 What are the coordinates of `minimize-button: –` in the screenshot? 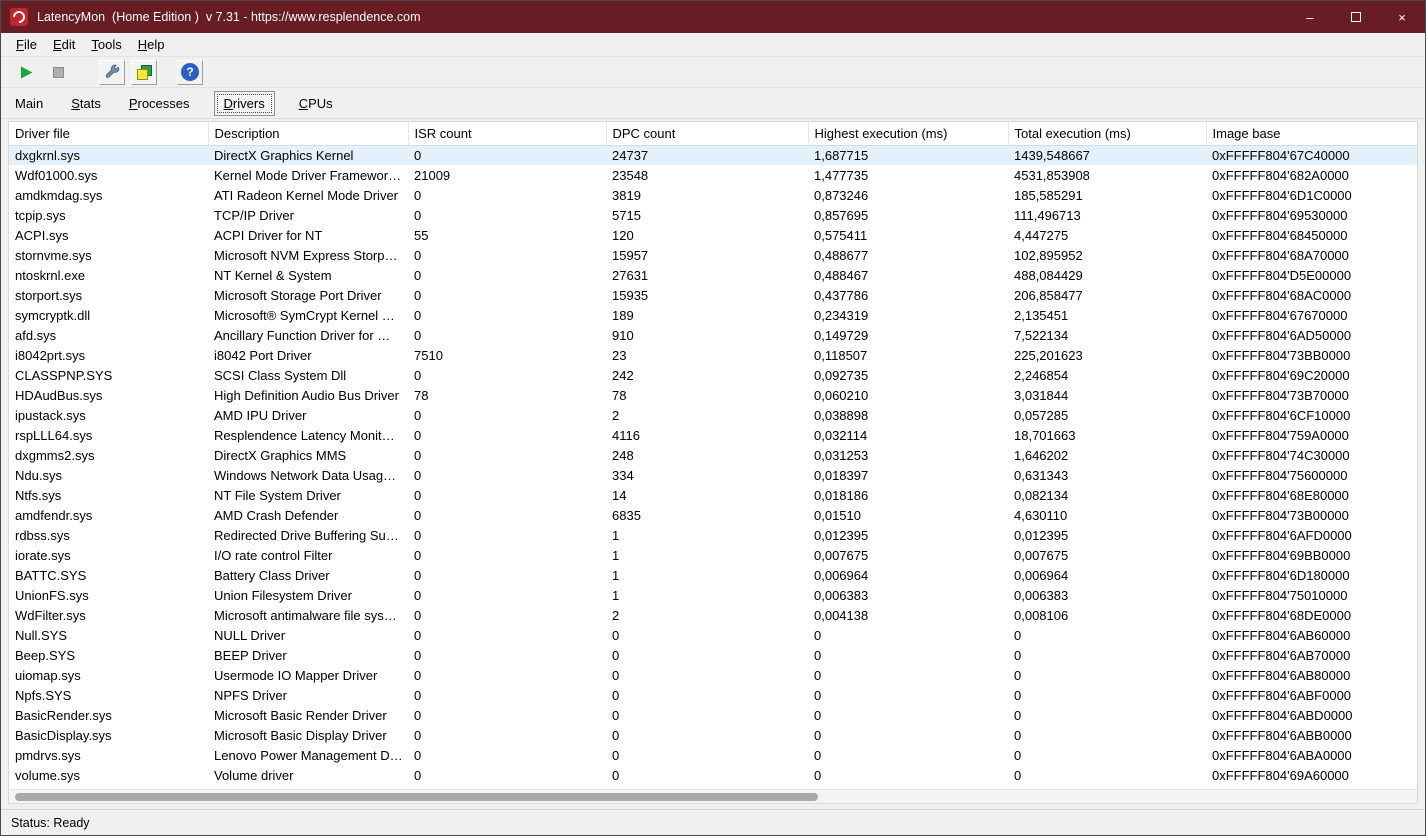 It's located at (1310, 17).